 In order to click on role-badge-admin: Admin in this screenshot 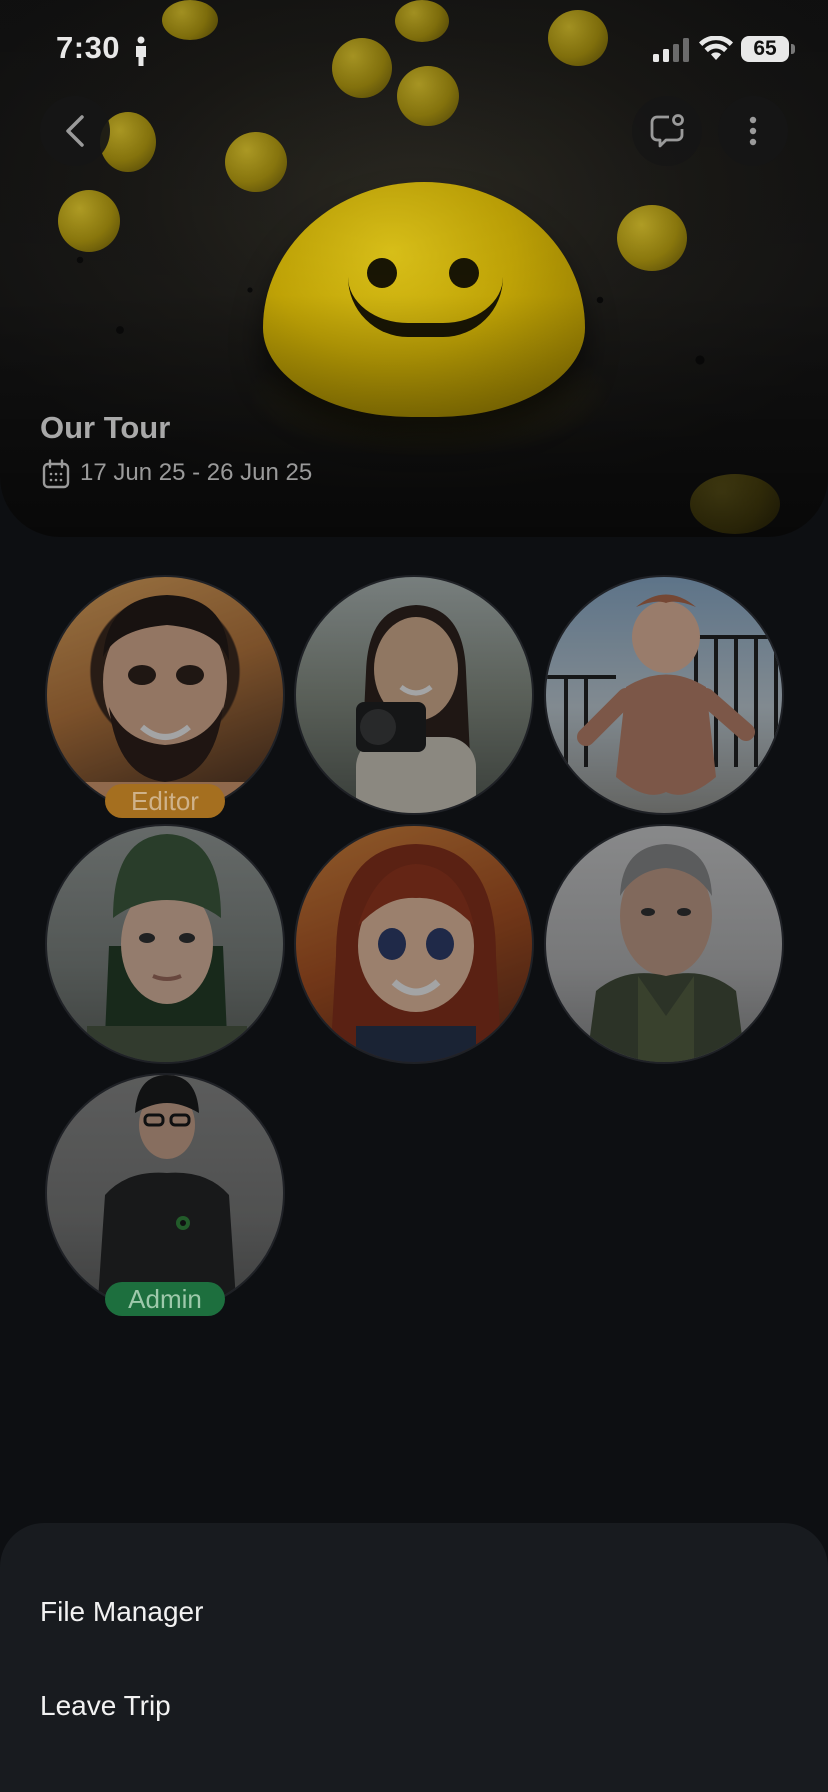, I will do `click(165, 1299)`.